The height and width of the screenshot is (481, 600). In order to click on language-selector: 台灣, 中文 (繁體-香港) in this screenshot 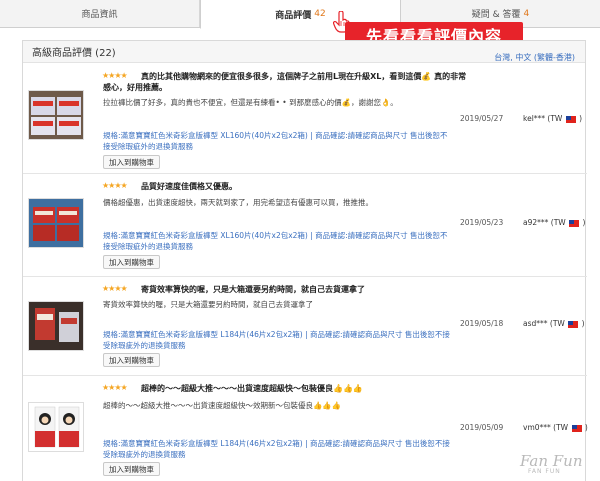, I will do `click(534, 57)`.